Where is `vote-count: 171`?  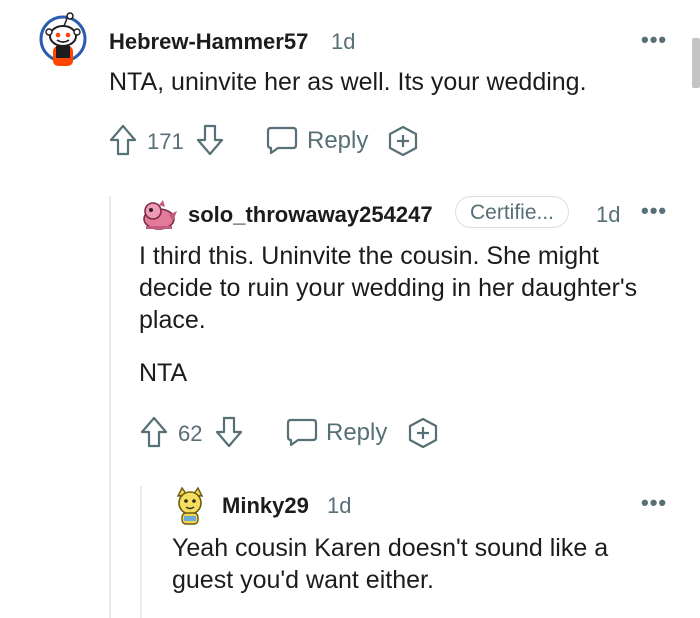 vote-count: 171 is located at coordinates (165, 141).